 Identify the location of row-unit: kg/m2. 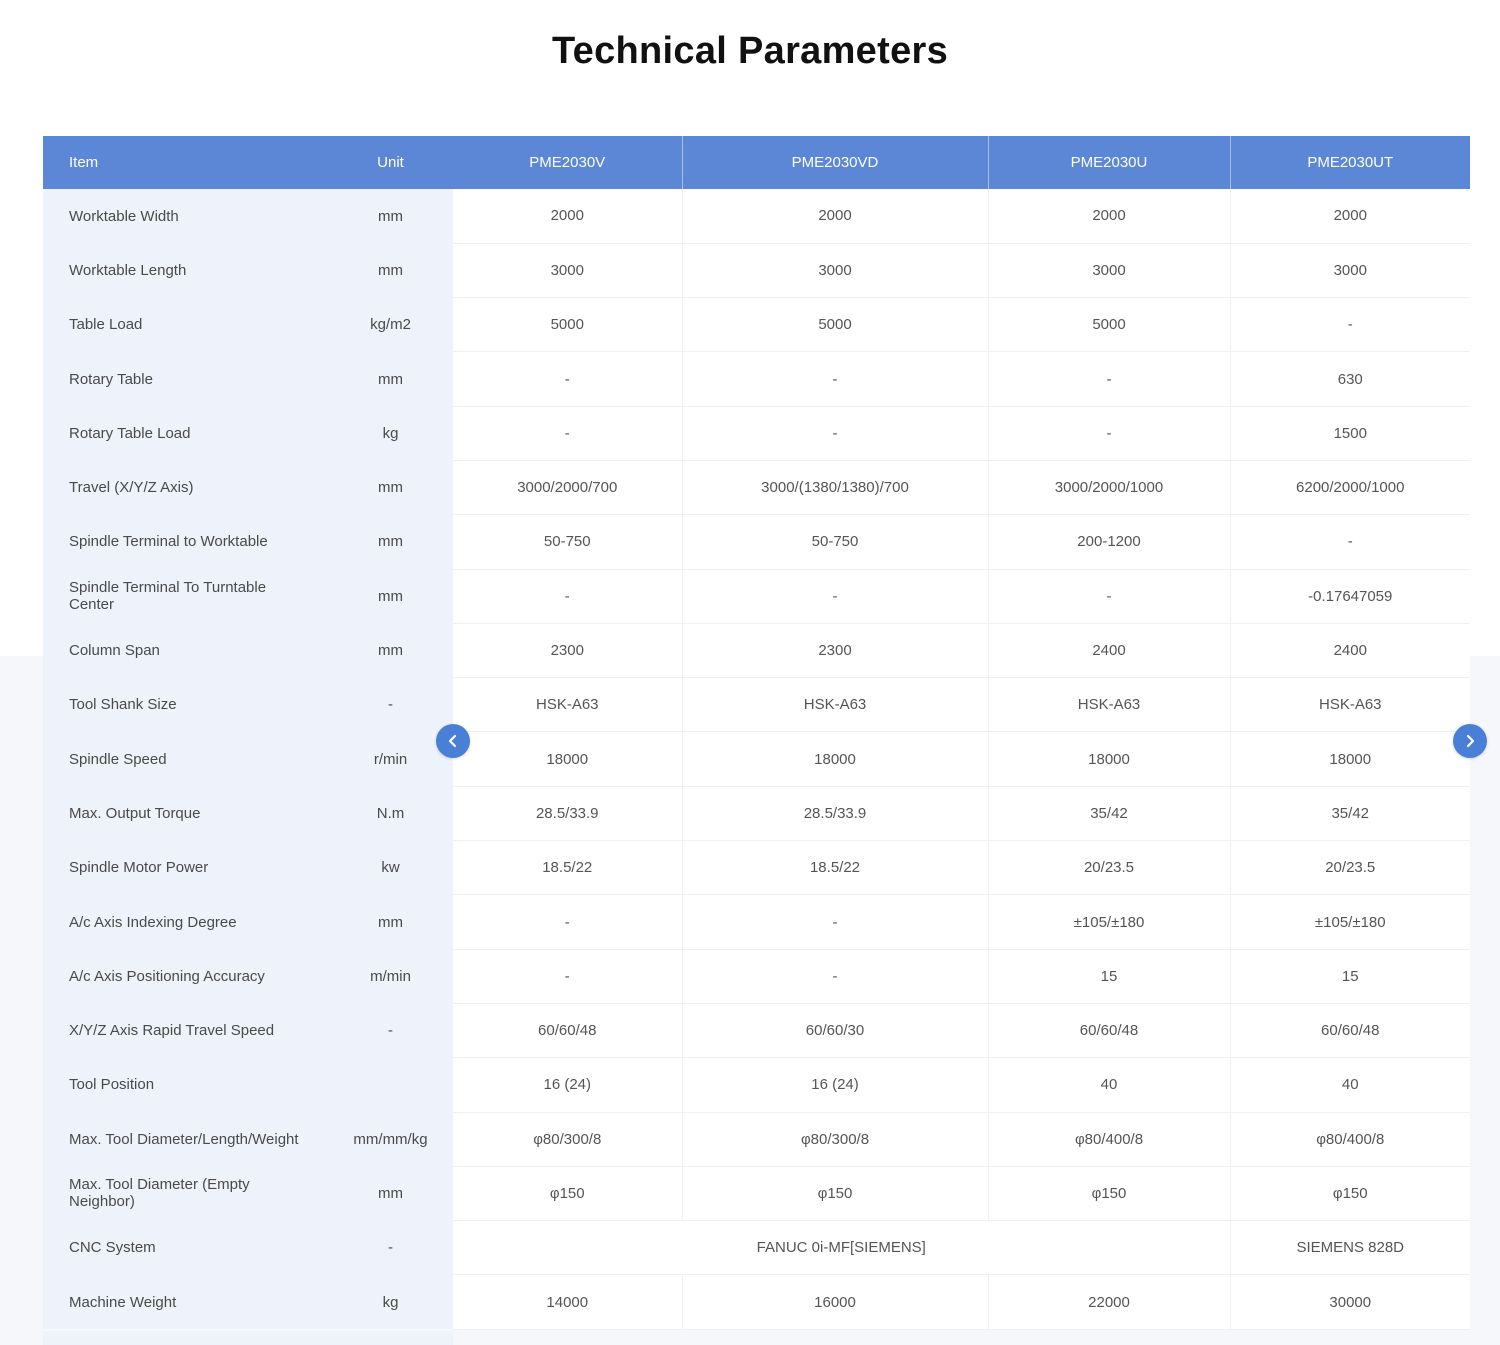
(390, 324).